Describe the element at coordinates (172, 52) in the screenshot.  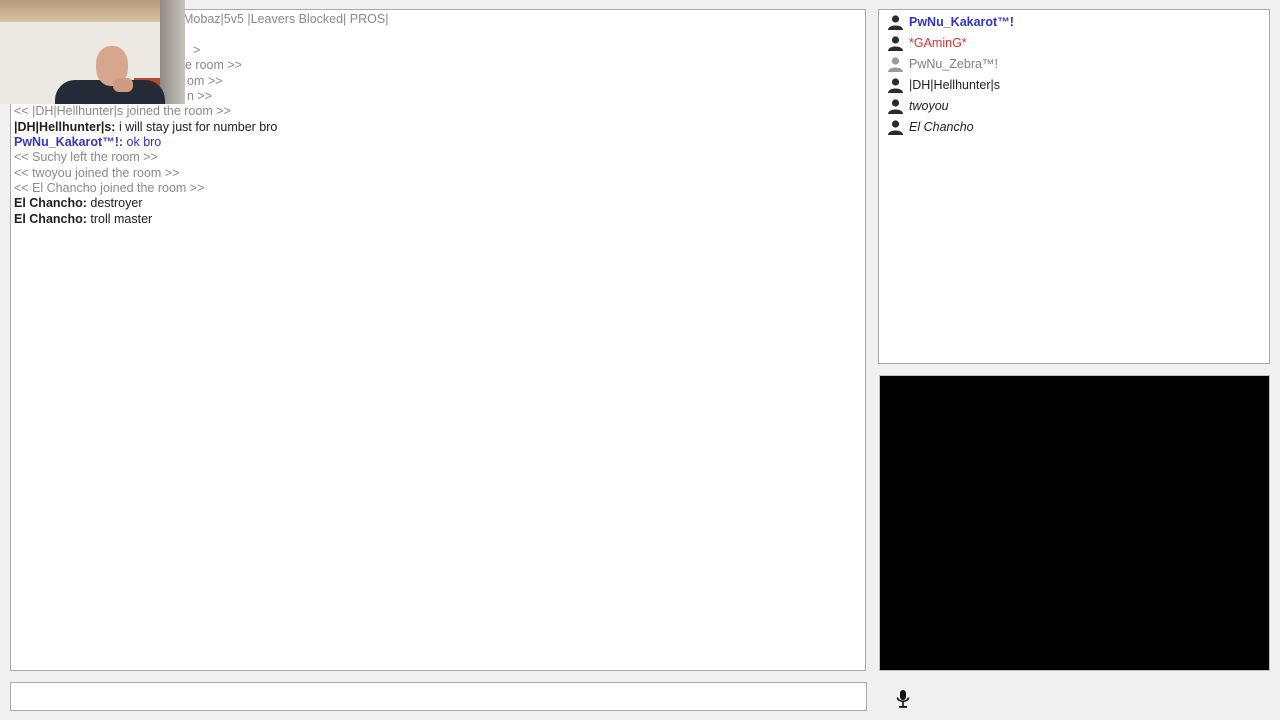
I see `webcam-pillar` at that location.